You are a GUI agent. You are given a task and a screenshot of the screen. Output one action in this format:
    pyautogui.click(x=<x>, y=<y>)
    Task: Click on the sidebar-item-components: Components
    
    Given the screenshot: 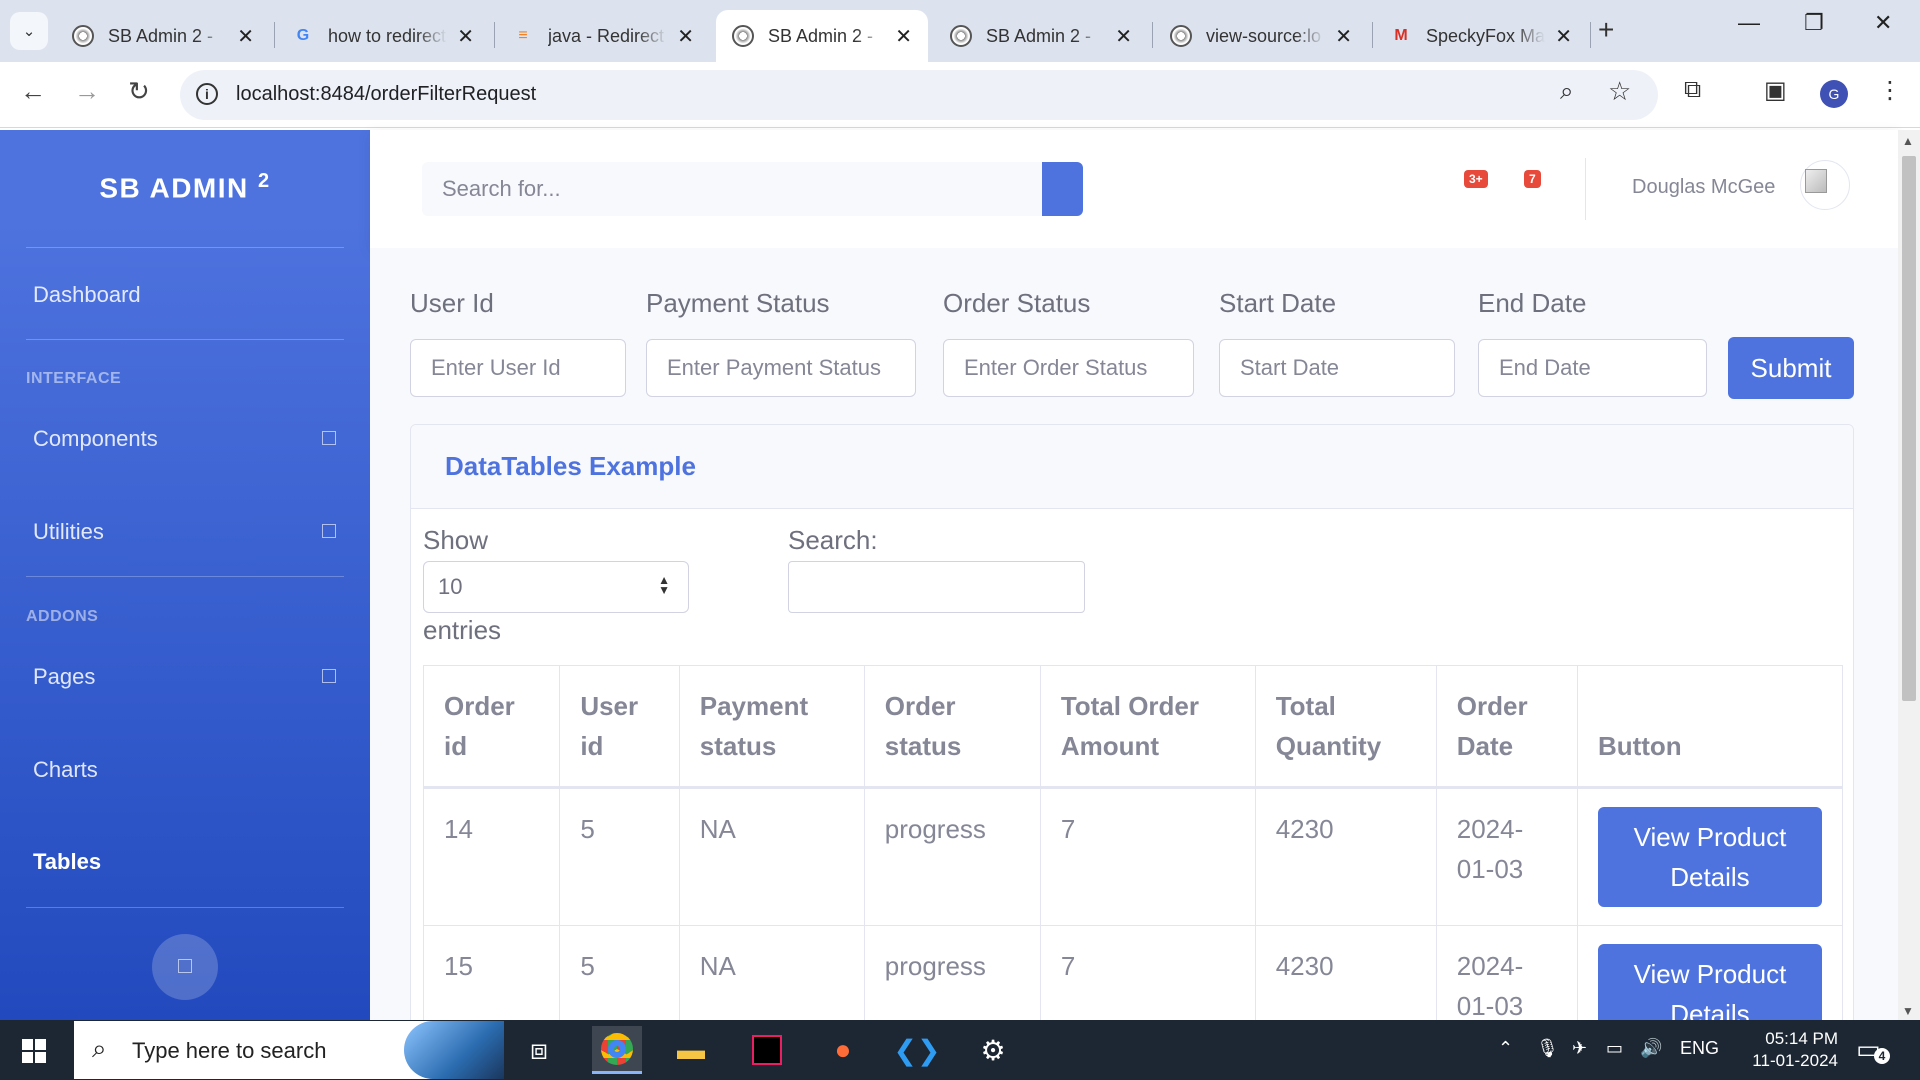 What is the action you would take?
    pyautogui.click(x=95, y=439)
    